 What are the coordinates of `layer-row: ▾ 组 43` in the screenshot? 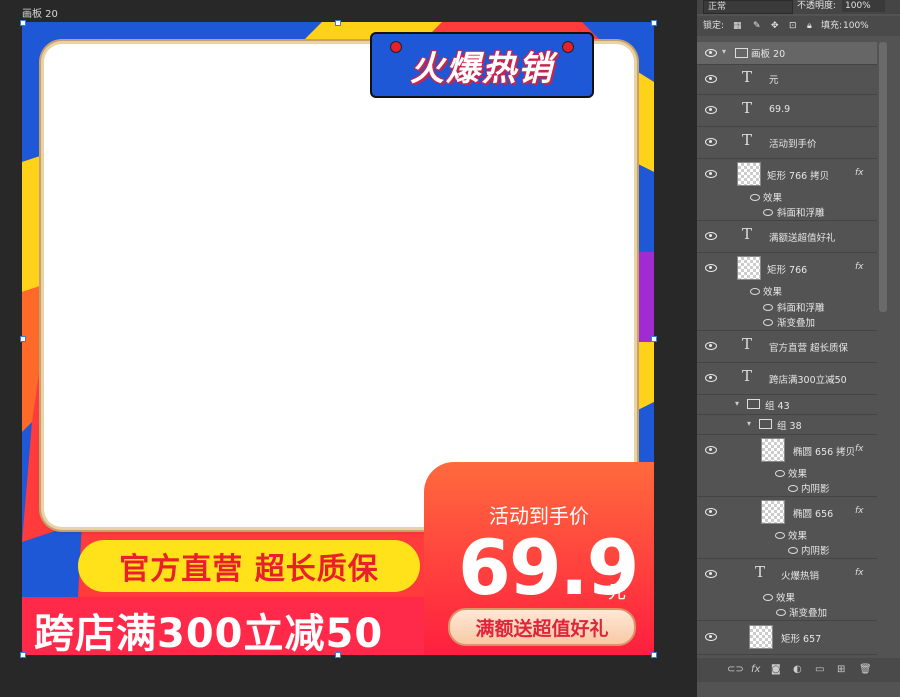 It's located at (787, 404).